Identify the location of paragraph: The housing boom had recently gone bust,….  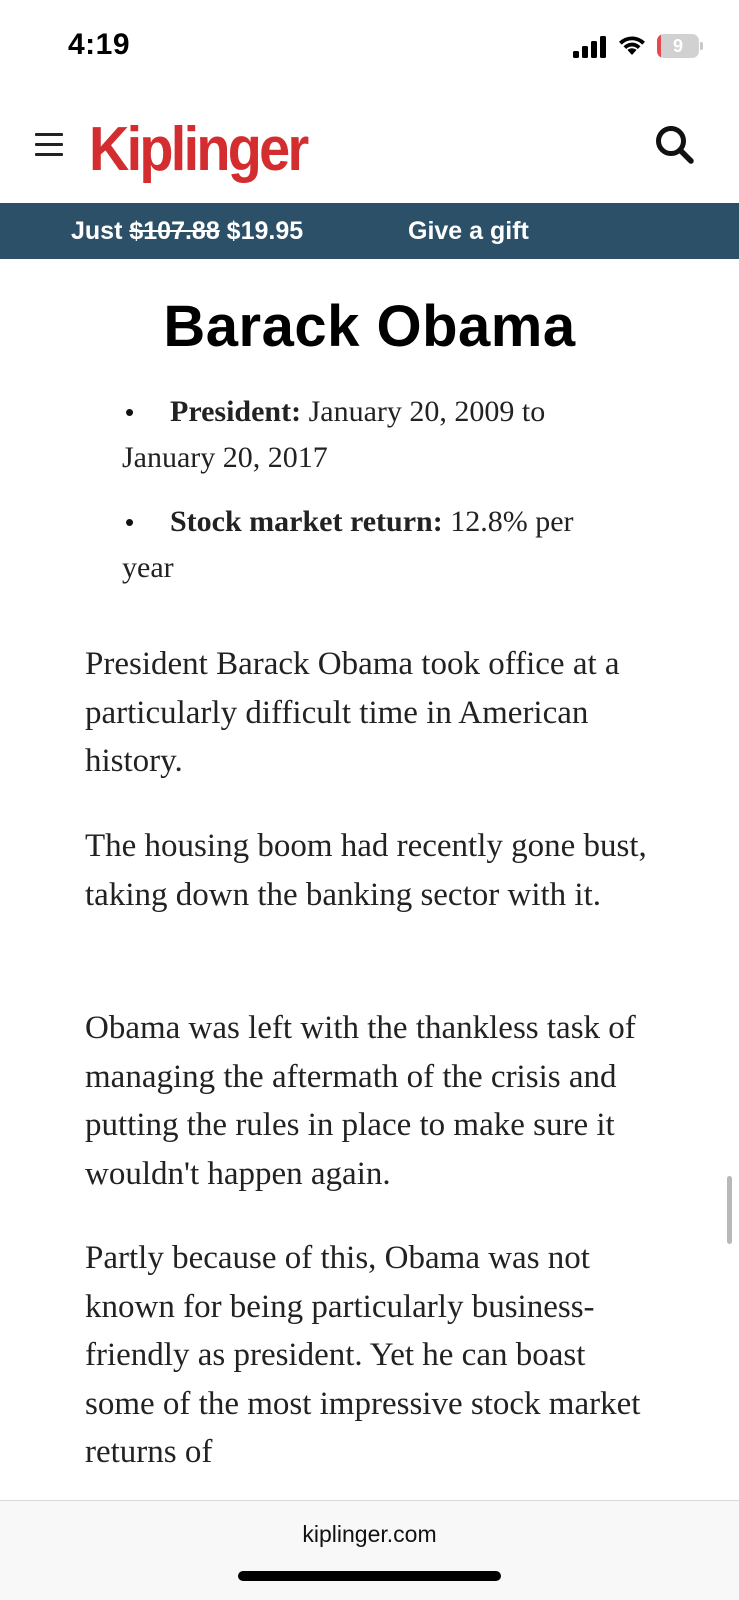
(366, 870).